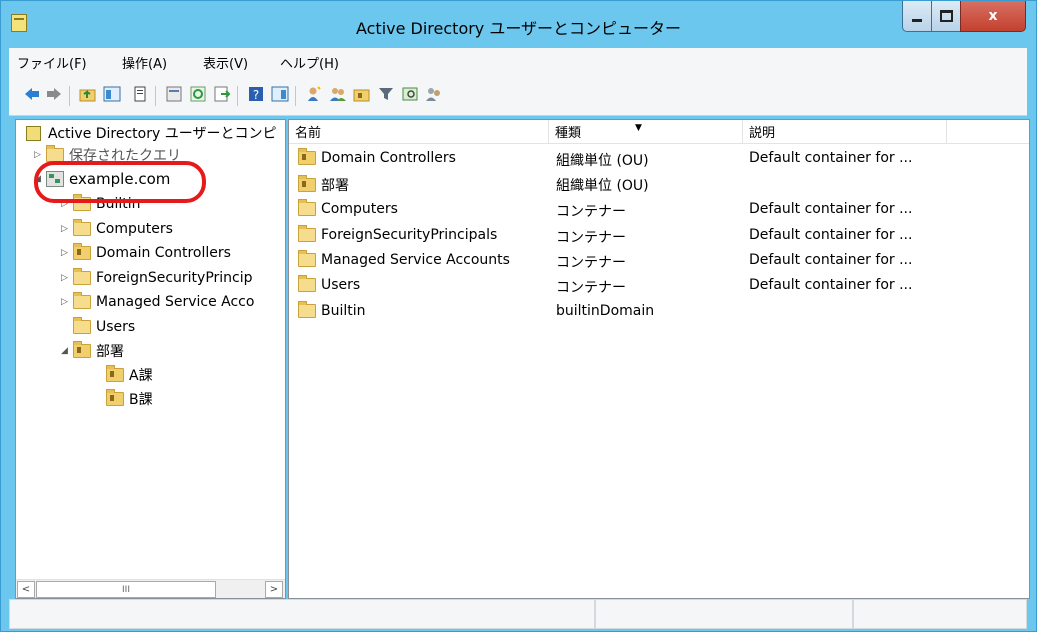 This screenshot has width=1037, height=632. I want to click on status-bar, so click(518, 614).